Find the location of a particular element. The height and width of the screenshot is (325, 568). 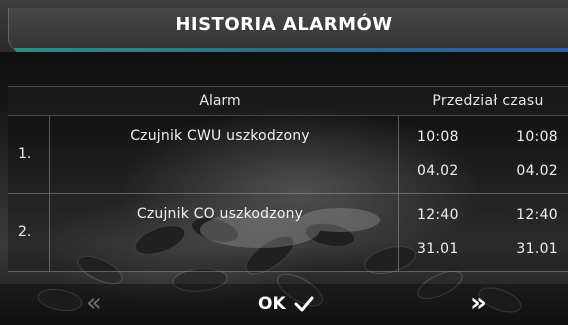

page-title: HISTORIA ALARMÓW is located at coordinates (284, 24).